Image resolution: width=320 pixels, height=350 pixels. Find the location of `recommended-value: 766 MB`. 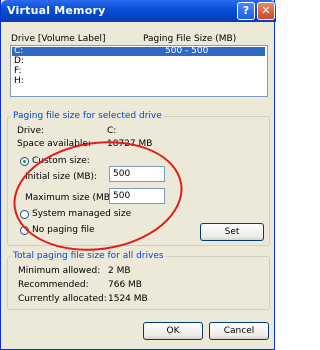

recommended-value: 766 MB is located at coordinates (125, 285).